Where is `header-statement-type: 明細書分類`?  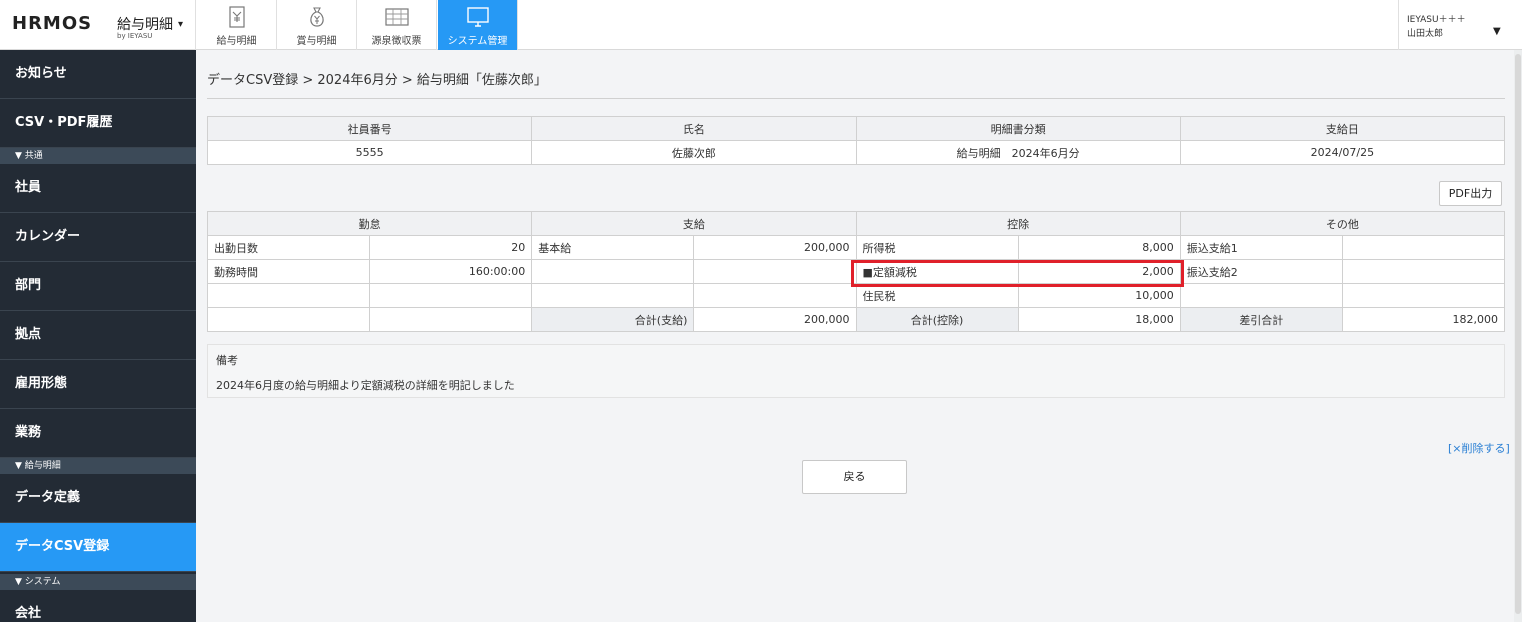
header-statement-type: 明細書分類 is located at coordinates (1018, 128).